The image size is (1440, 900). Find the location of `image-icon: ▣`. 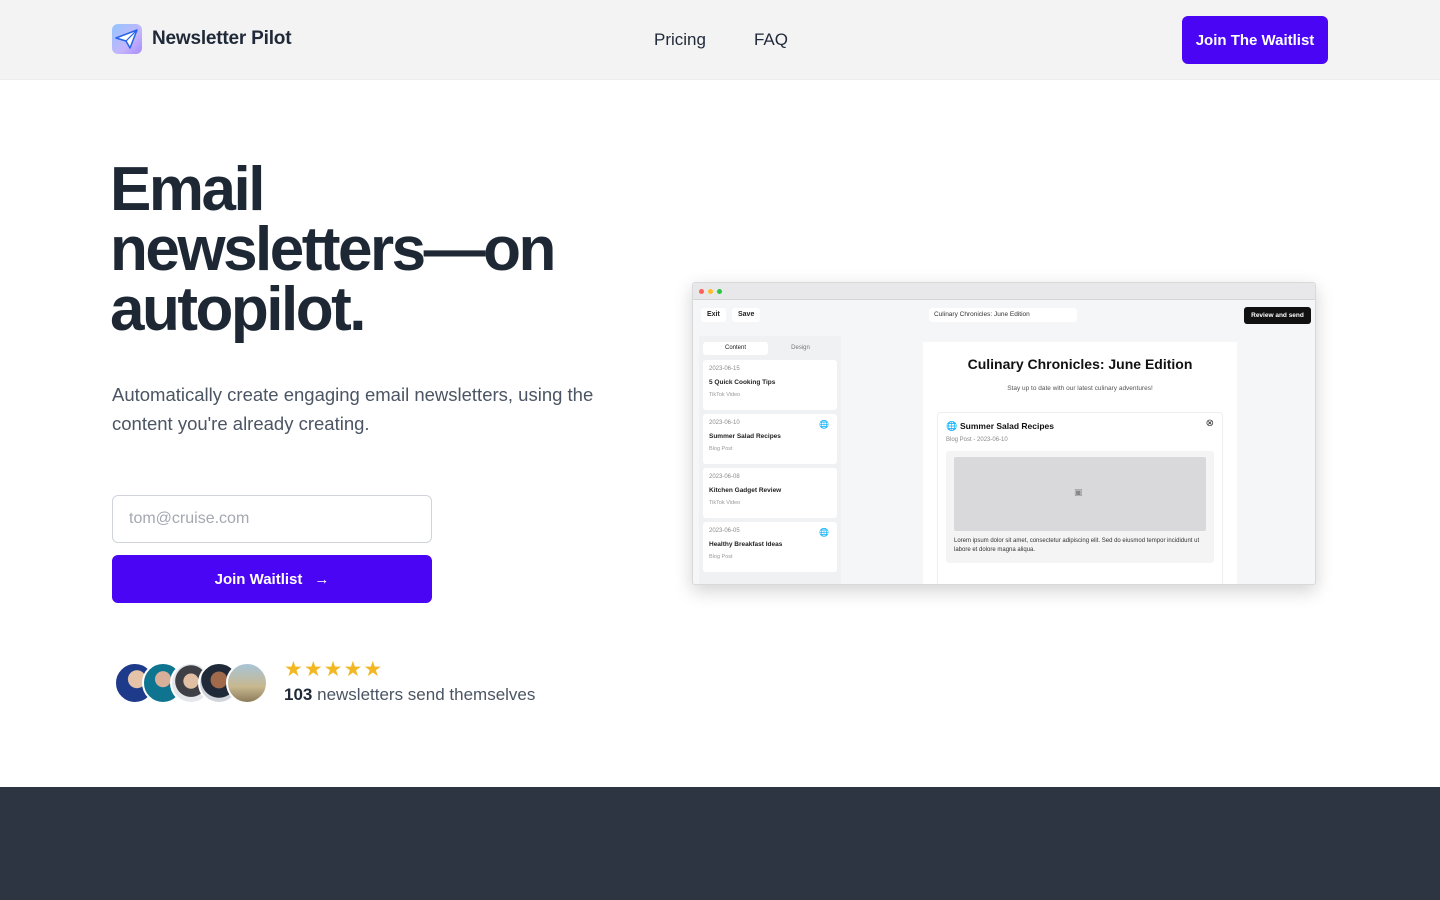

image-icon: ▣ is located at coordinates (1078, 492).